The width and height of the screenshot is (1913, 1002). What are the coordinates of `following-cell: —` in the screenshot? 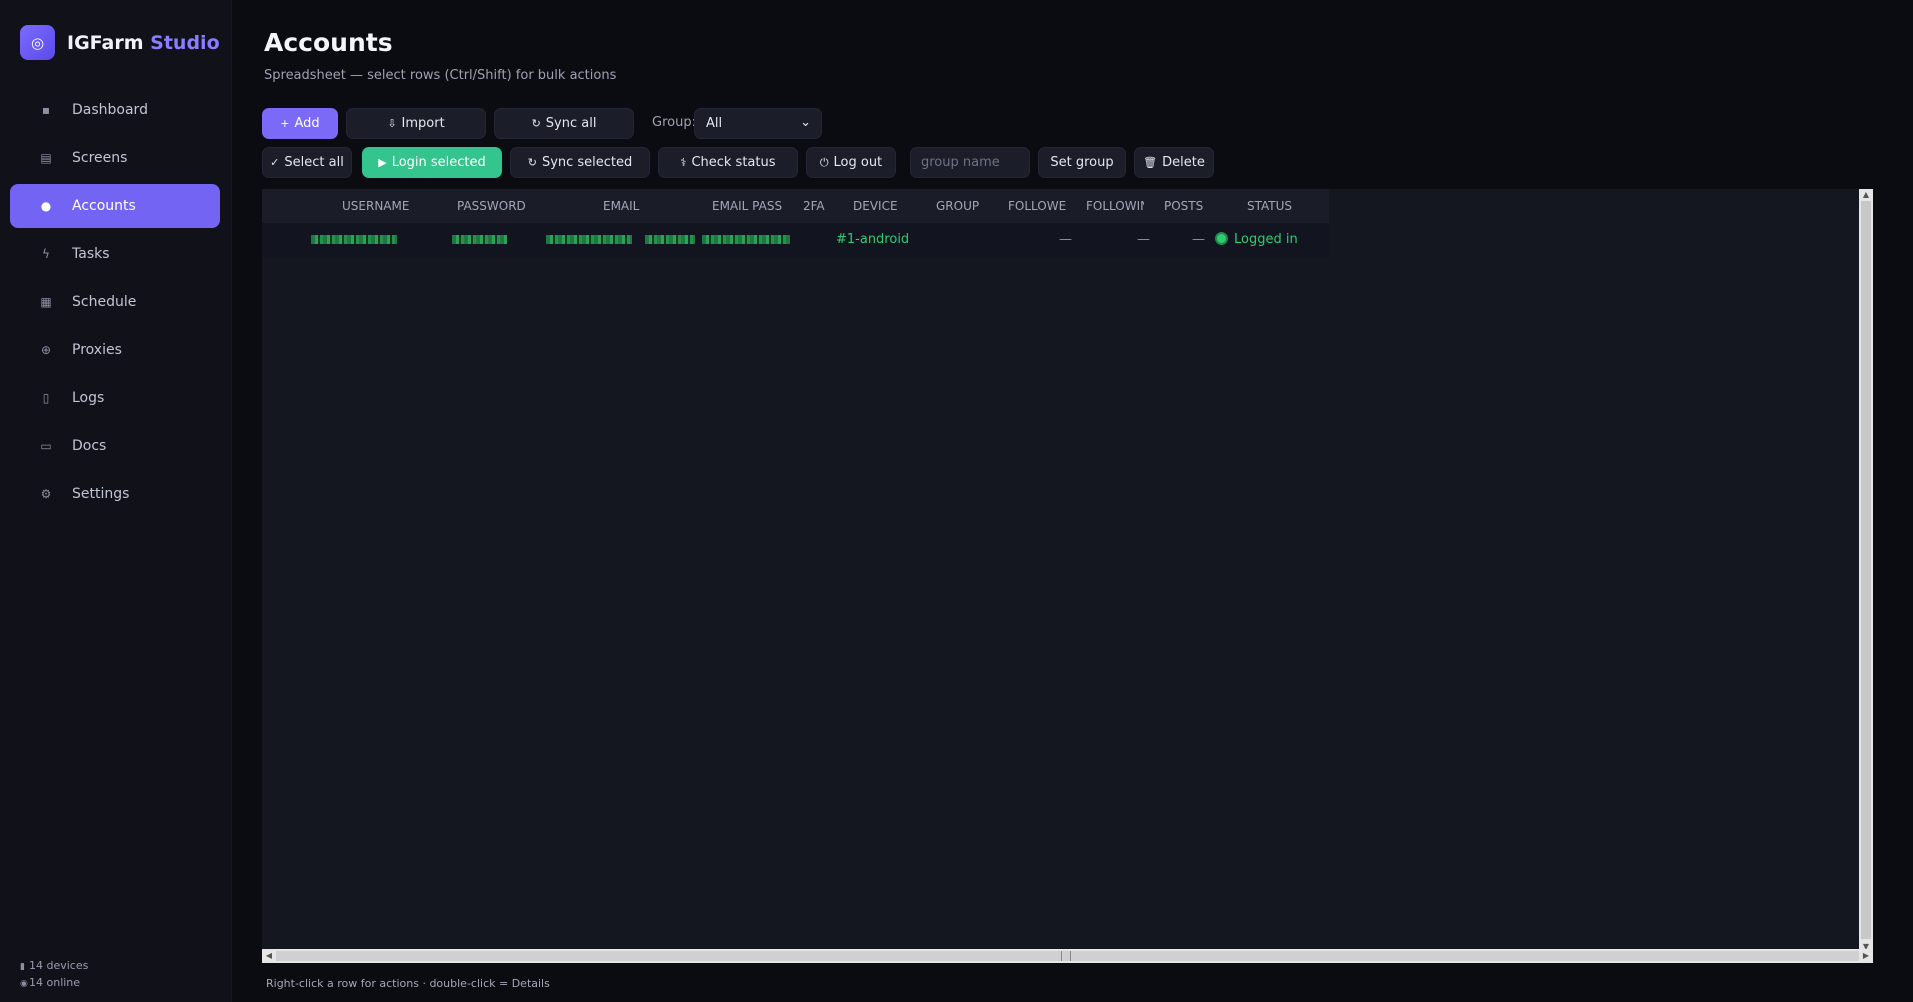 It's located at (1143, 239).